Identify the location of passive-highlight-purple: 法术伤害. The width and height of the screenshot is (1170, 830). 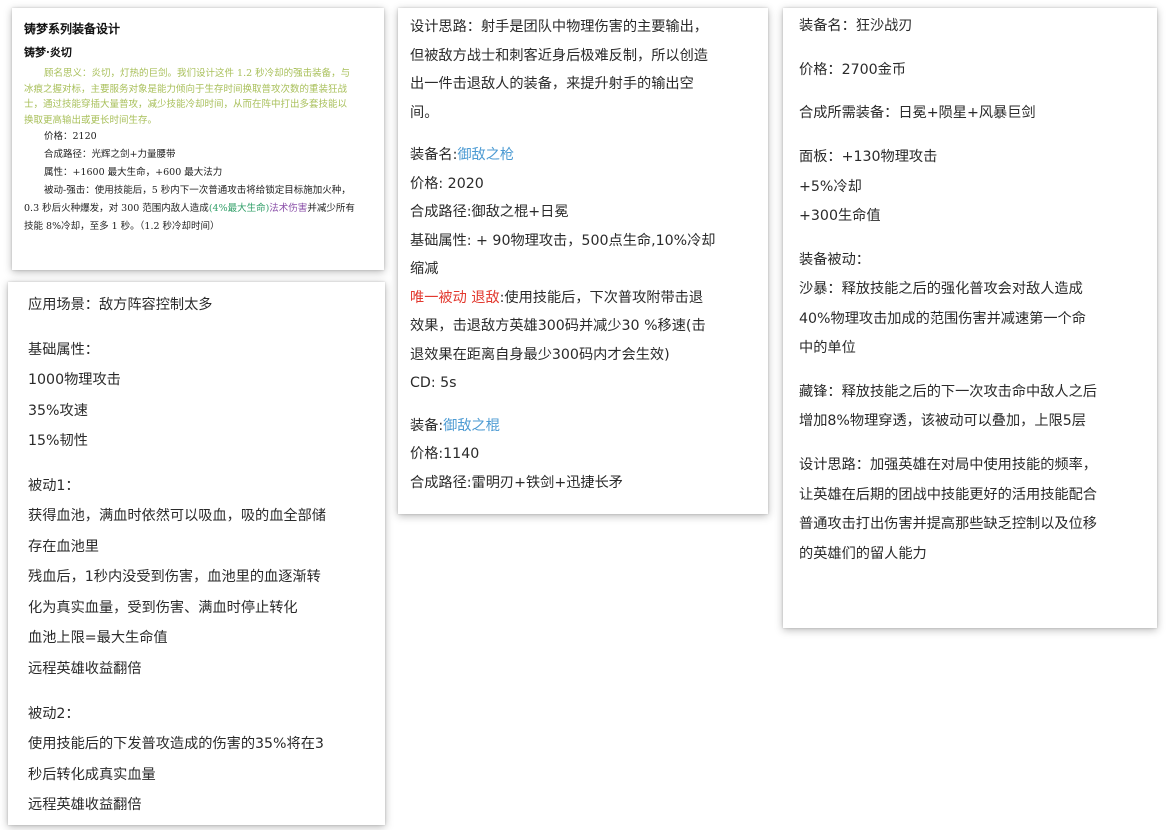
(288, 208).